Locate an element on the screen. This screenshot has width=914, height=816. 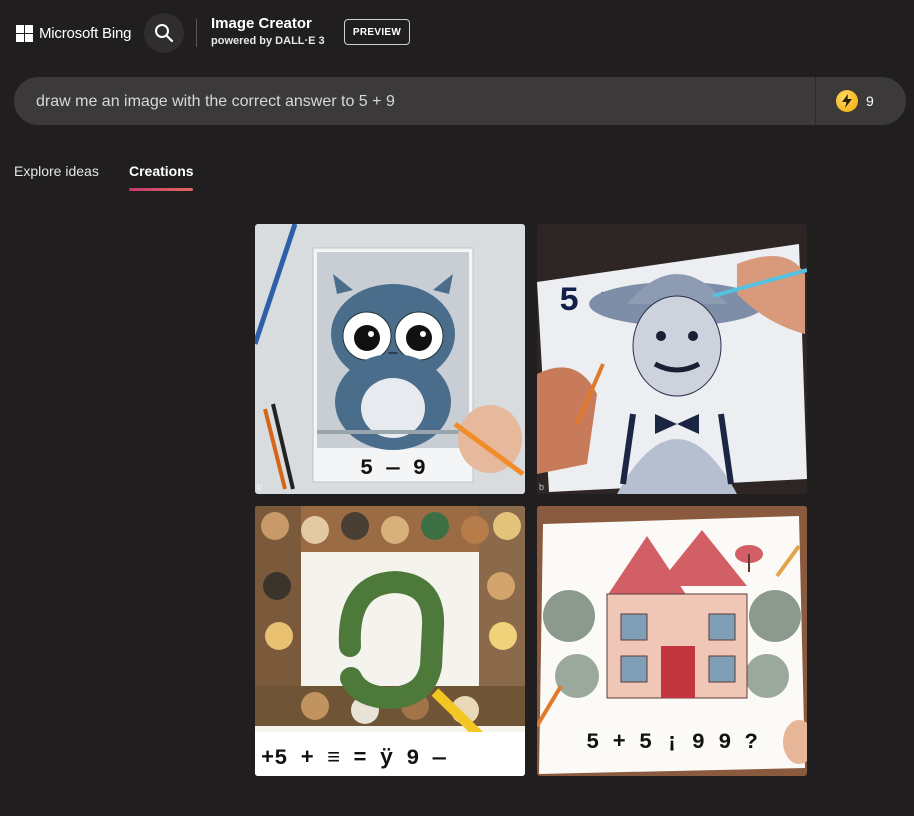
search-icon is located at coordinates (164, 33).